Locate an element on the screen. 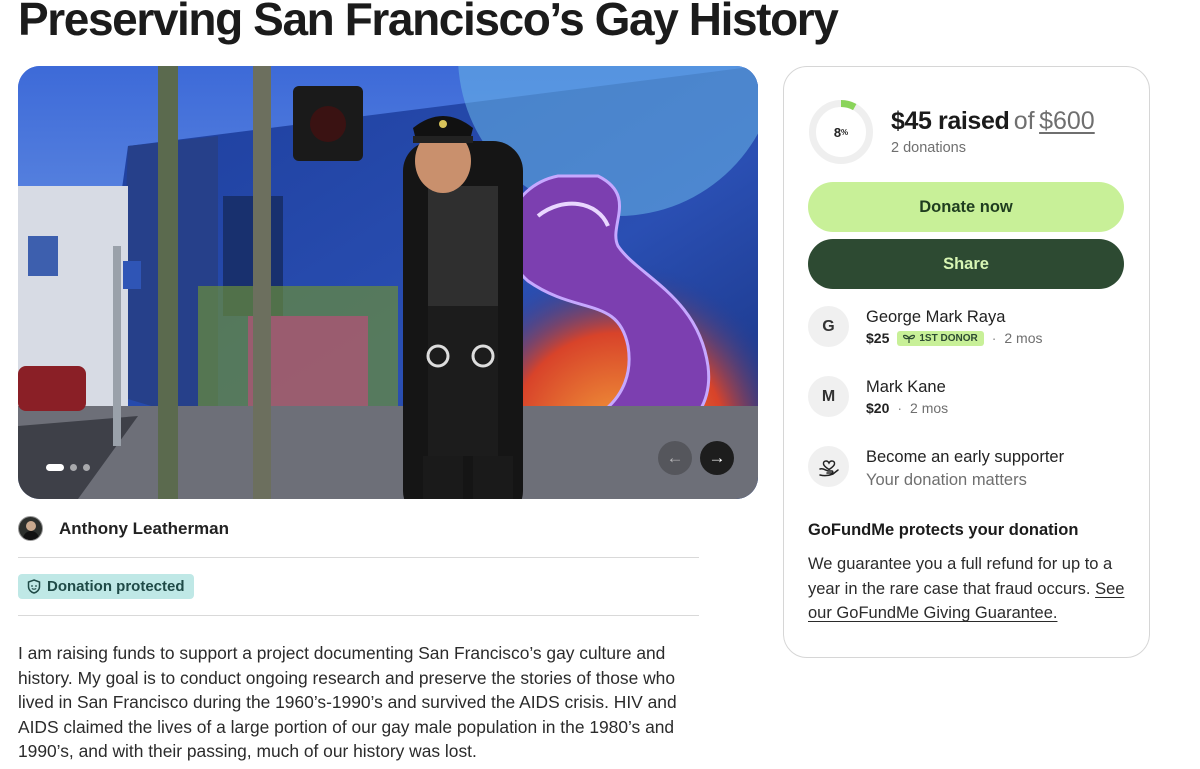  arrow-left-icon: ← is located at coordinates (675, 457).